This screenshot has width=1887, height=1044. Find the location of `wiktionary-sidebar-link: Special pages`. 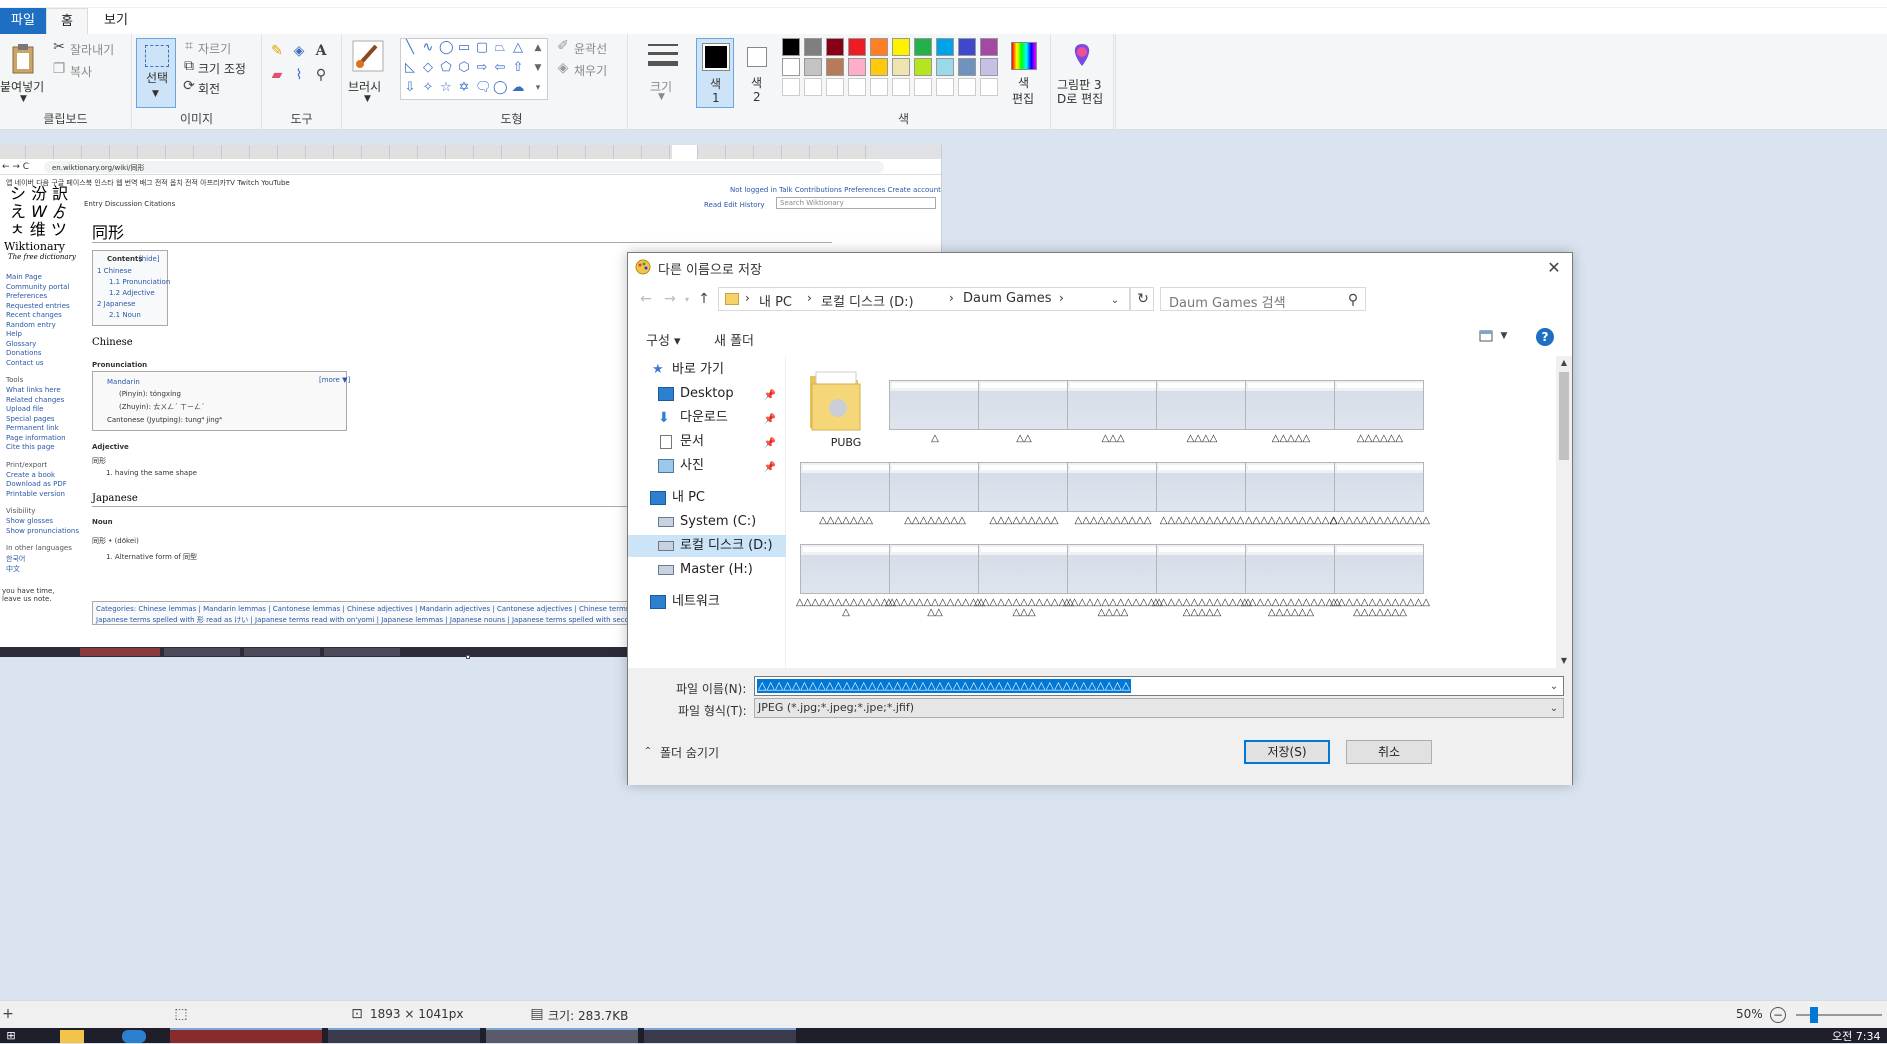

wiktionary-sidebar-link: Special pages is located at coordinates (30, 419).